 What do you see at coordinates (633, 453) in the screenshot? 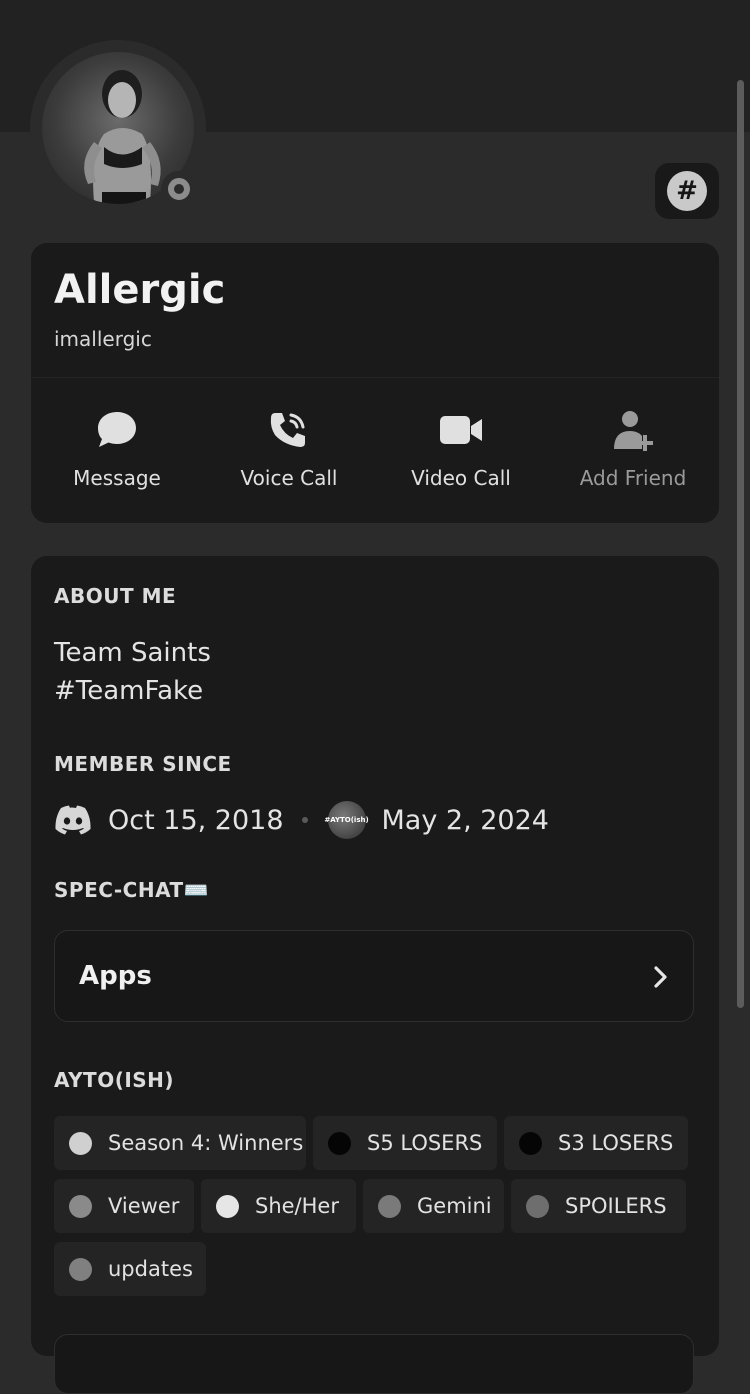
I see `add-friend-button: Add Friend` at bounding box center [633, 453].